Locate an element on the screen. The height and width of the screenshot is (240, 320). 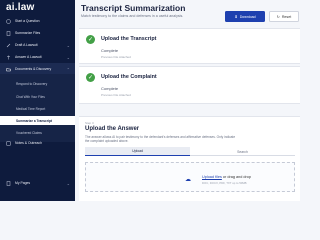
pen-icon is located at coordinates (8, 45).